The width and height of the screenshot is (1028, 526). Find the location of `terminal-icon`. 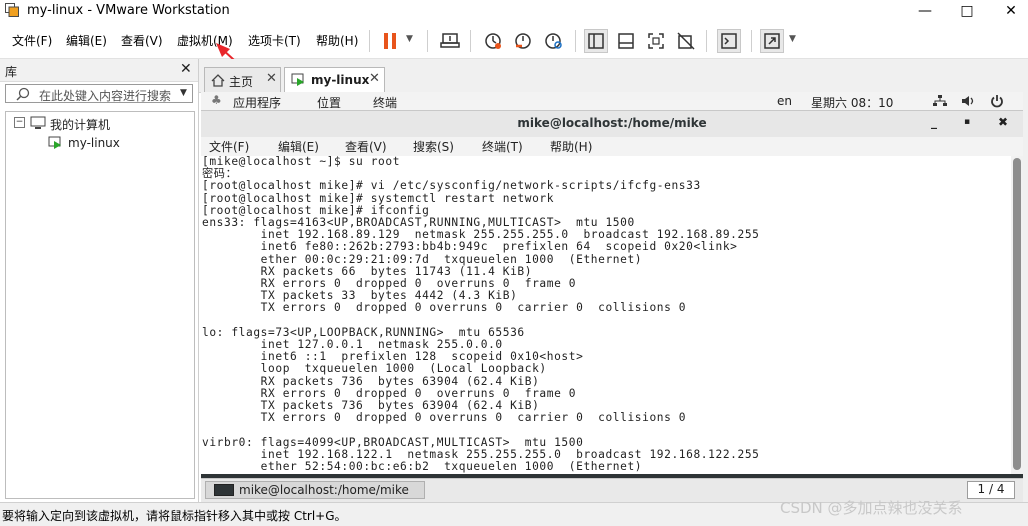

terminal-icon is located at coordinates (224, 490).